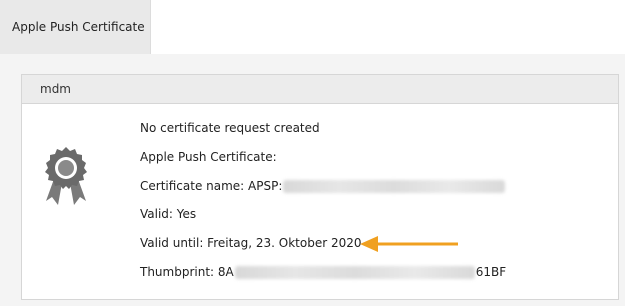 The image size is (625, 306). What do you see at coordinates (66, 176) in the screenshot?
I see `certificate-badge-icon` at bounding box center [66, 176].